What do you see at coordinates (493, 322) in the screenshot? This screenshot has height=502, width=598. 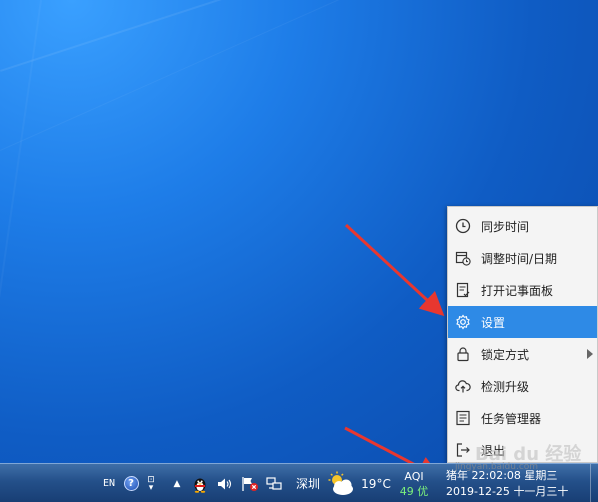 I see `menu-item-label: 设置` at bounding box center [493, 322].